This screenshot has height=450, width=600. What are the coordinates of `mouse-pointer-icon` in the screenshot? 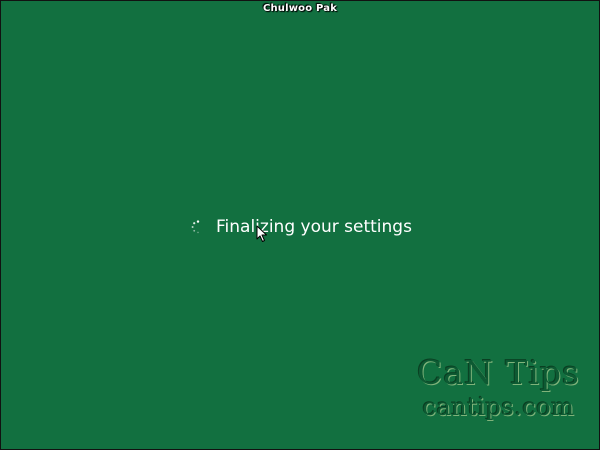 It's located at (261, 233).